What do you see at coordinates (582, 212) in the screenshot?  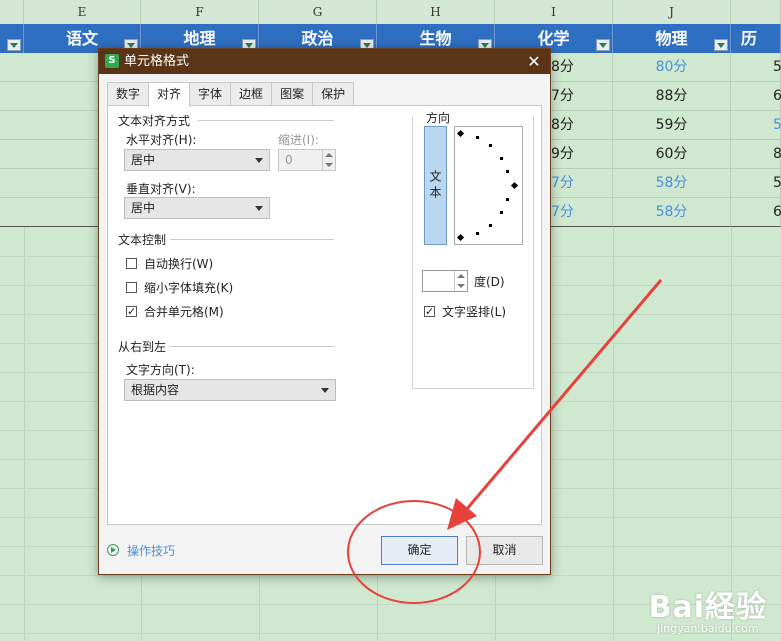 I see `cell-i7: 7分` at bounding box center [582, 212].